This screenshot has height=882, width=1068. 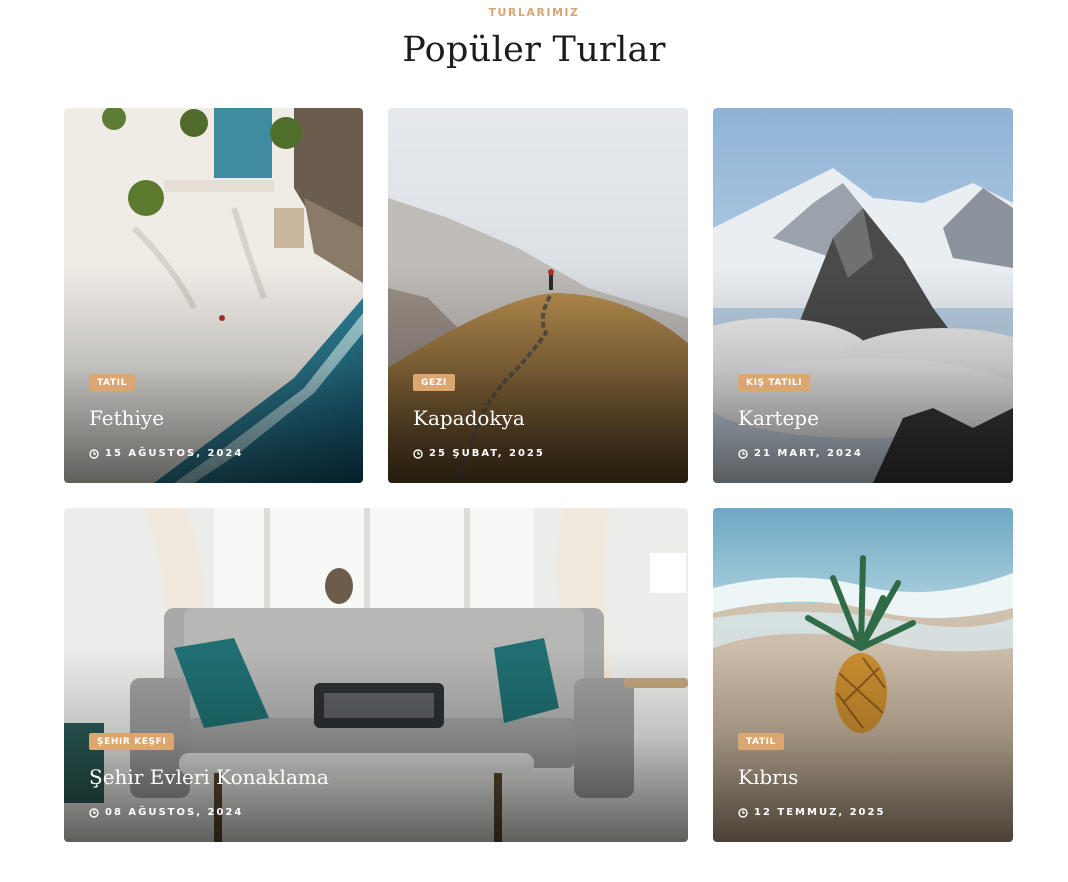 What do you see at coordinates (174, 812) in the screenshot?
I see `date-text: 08 AĞUSTOS, 2024` at bounding box center [174, 812].